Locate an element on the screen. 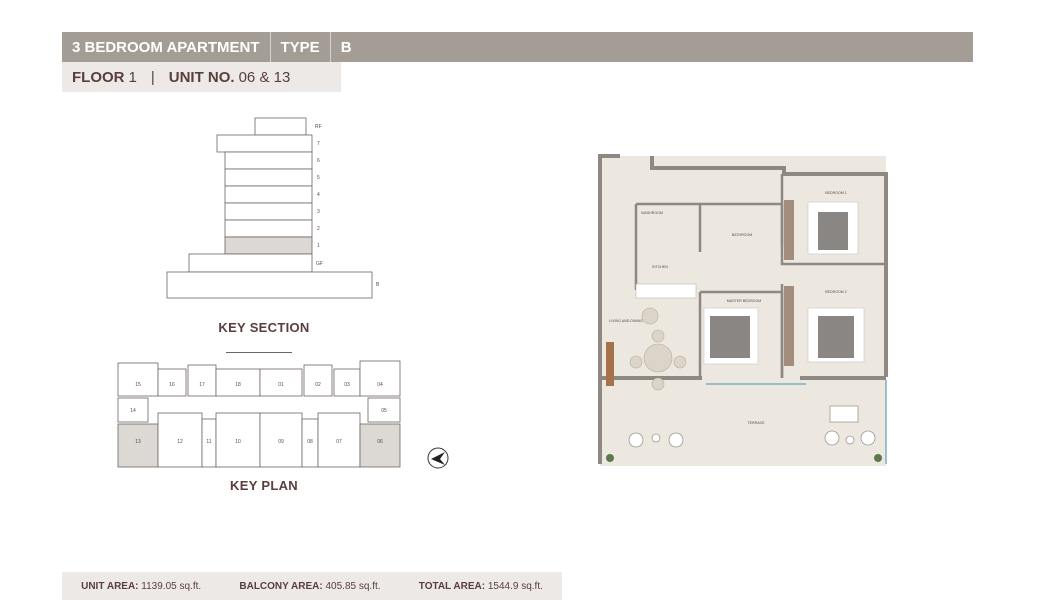 The height and width of the screenshot is (600, 1038). plan-label-11: 11 is located at coordinates (208, 442).